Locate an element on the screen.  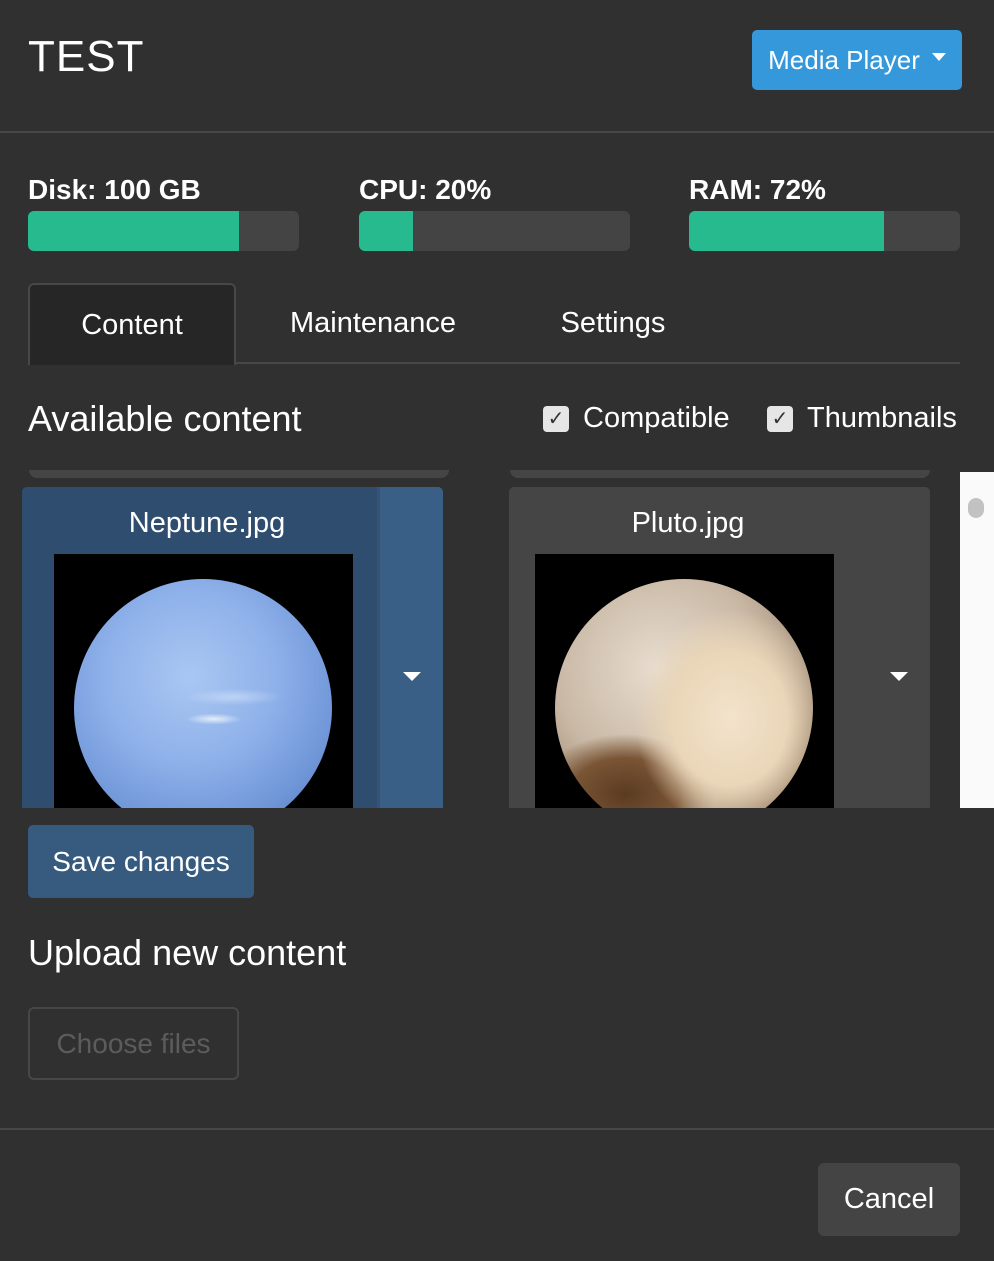
disk-stat-label: Disk: 100 GB is located at coordinates (114, 189).